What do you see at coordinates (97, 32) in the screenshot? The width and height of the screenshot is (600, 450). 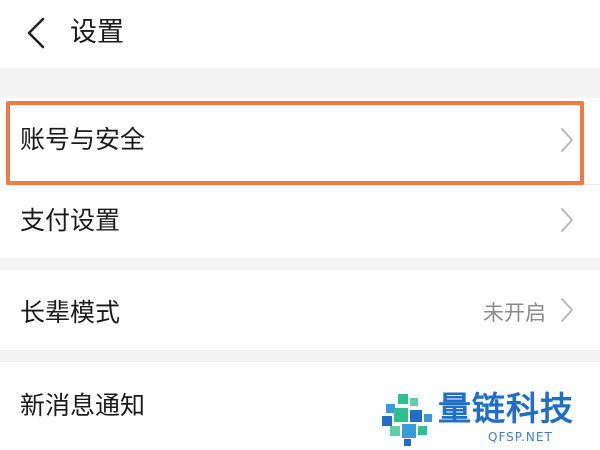 I see `page-title: 设置` at bounding box center [97, 32].